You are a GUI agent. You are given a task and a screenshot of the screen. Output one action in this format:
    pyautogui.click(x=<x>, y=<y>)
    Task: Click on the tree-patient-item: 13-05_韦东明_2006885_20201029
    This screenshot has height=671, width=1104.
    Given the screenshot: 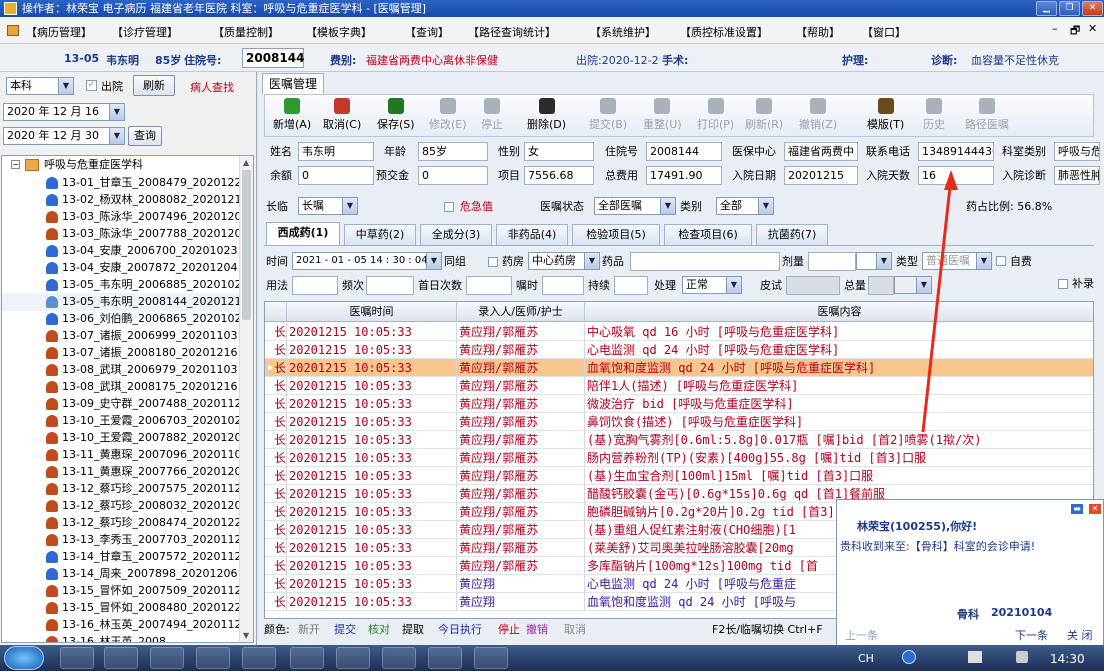 What is the action you would take?
    pyautogui.click(x=125, y=285)
    